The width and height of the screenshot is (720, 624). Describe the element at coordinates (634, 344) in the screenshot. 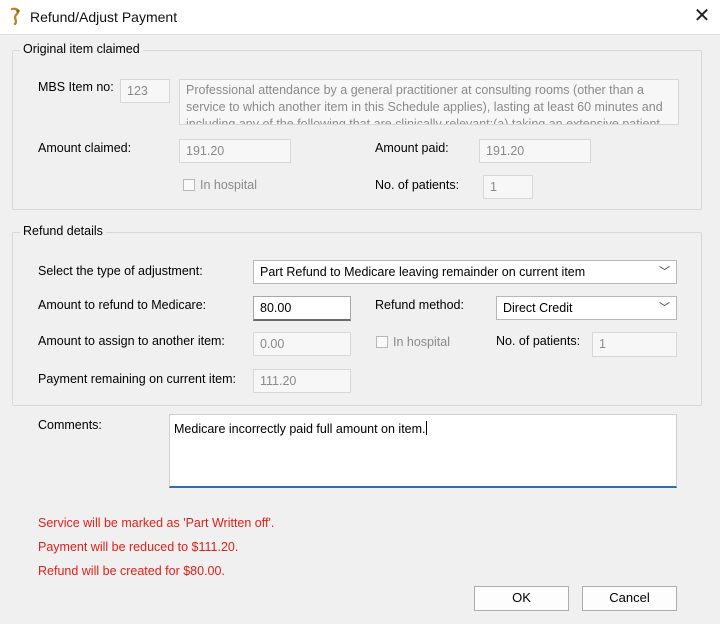

I see `refund-patients-field: 1` at that location.